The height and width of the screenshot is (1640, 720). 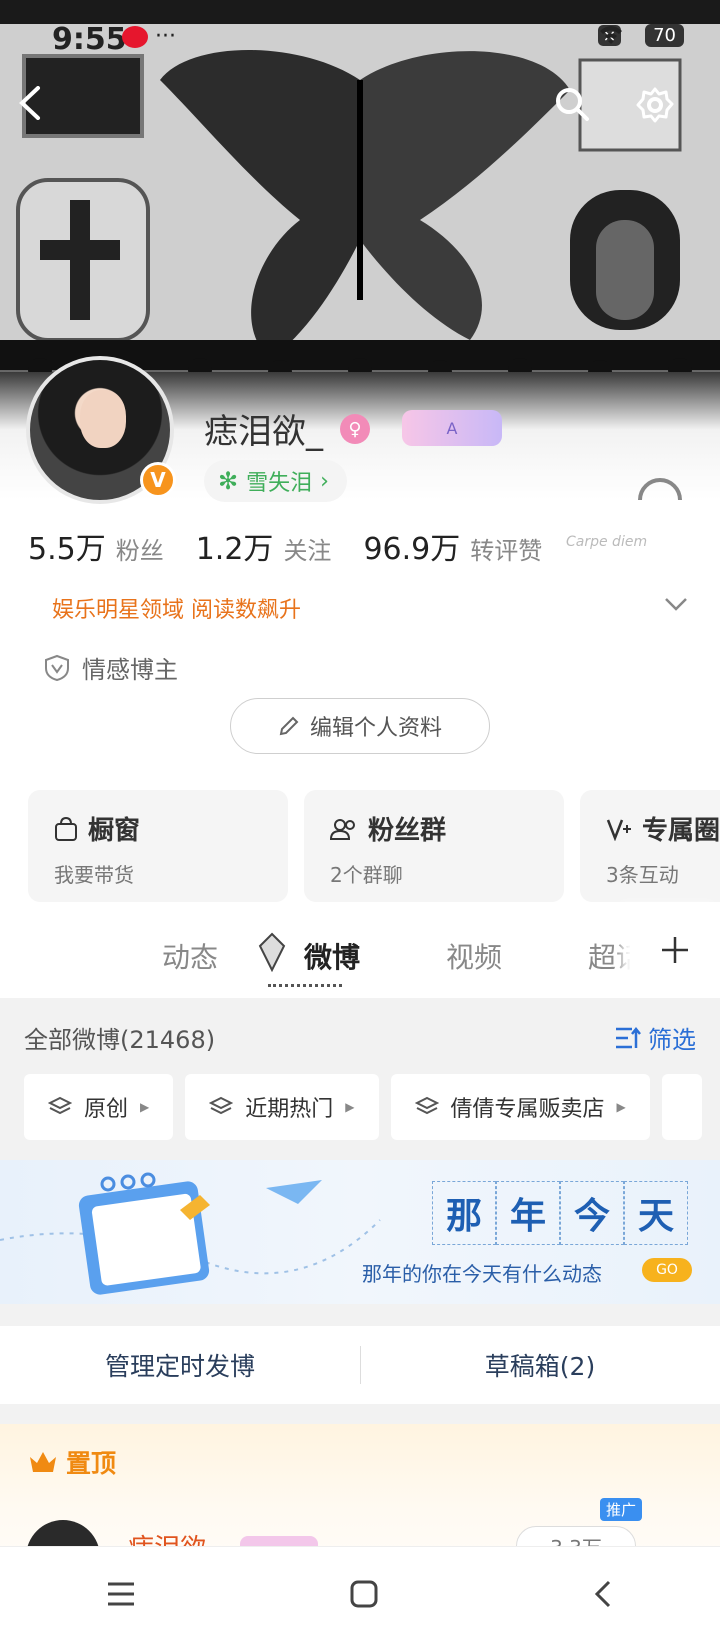 What do you see at coordinates (520, 1107) in the screenshot?
I see `chip-exclusive-shop: 倩倩专属贩卖店 ▶` at bounding box center [520, 1107].